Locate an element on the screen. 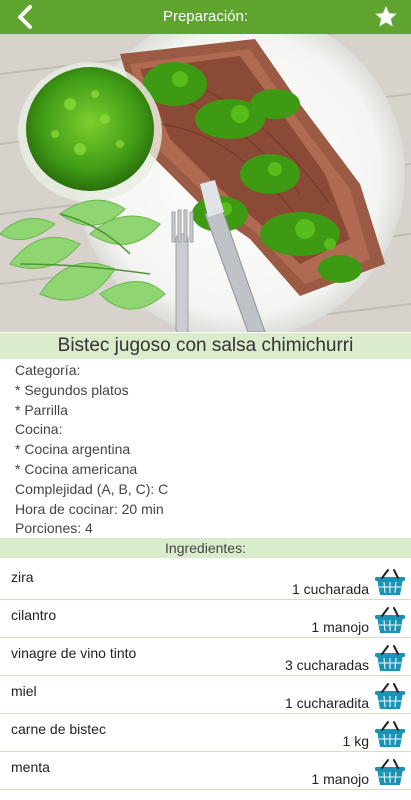  category-label: Categoría: is located at coordinates (48, 370).